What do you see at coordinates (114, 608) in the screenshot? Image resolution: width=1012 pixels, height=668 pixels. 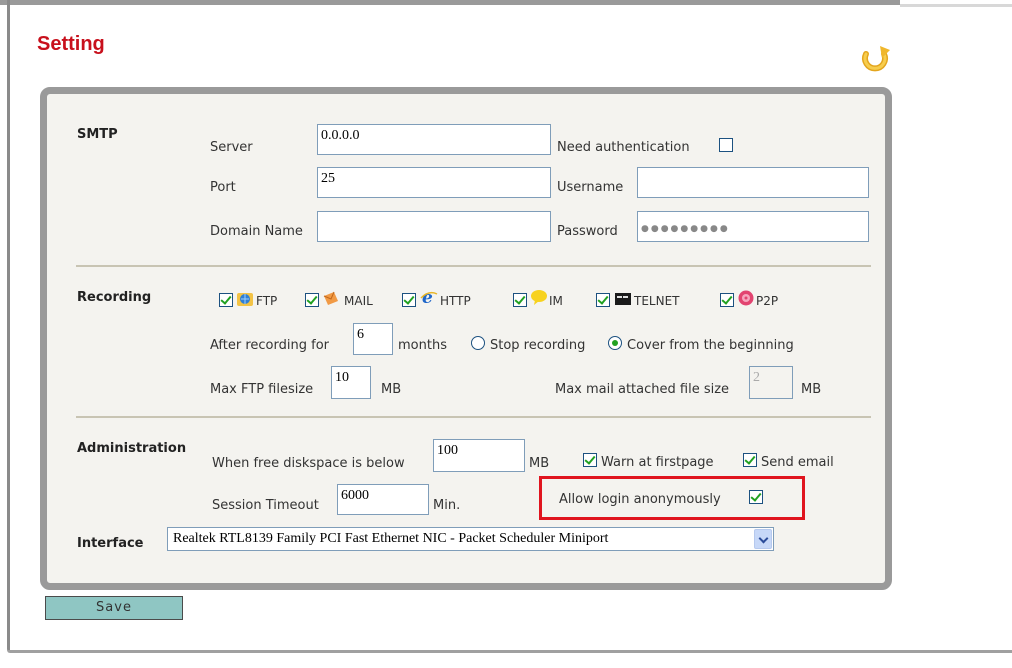 I see `save-button: Save` at bounding box center [114, 608].